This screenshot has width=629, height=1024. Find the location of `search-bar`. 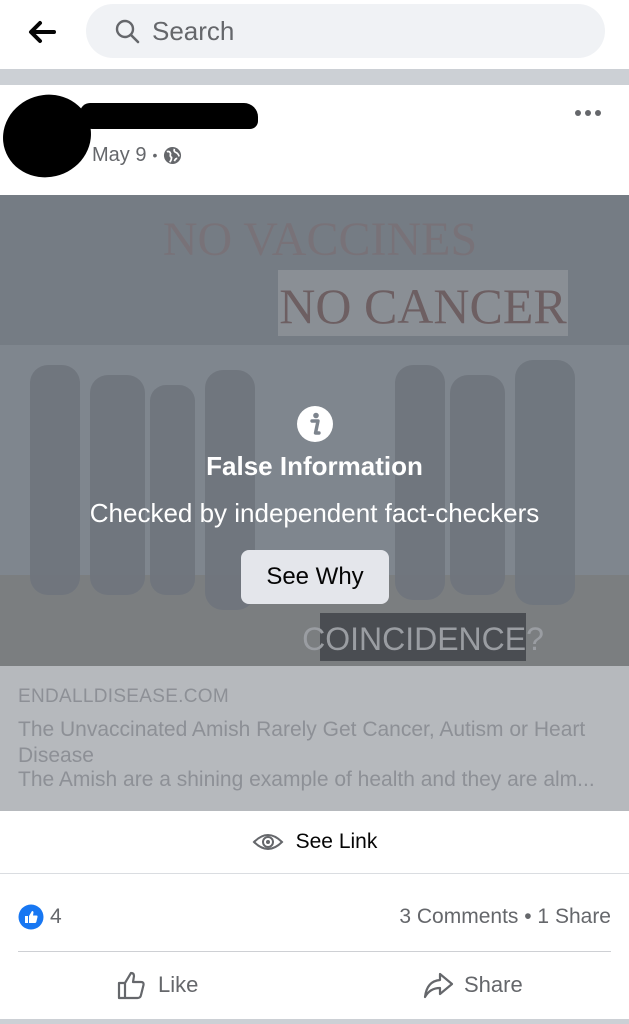

search-bar is located at coordinates (345, 31).